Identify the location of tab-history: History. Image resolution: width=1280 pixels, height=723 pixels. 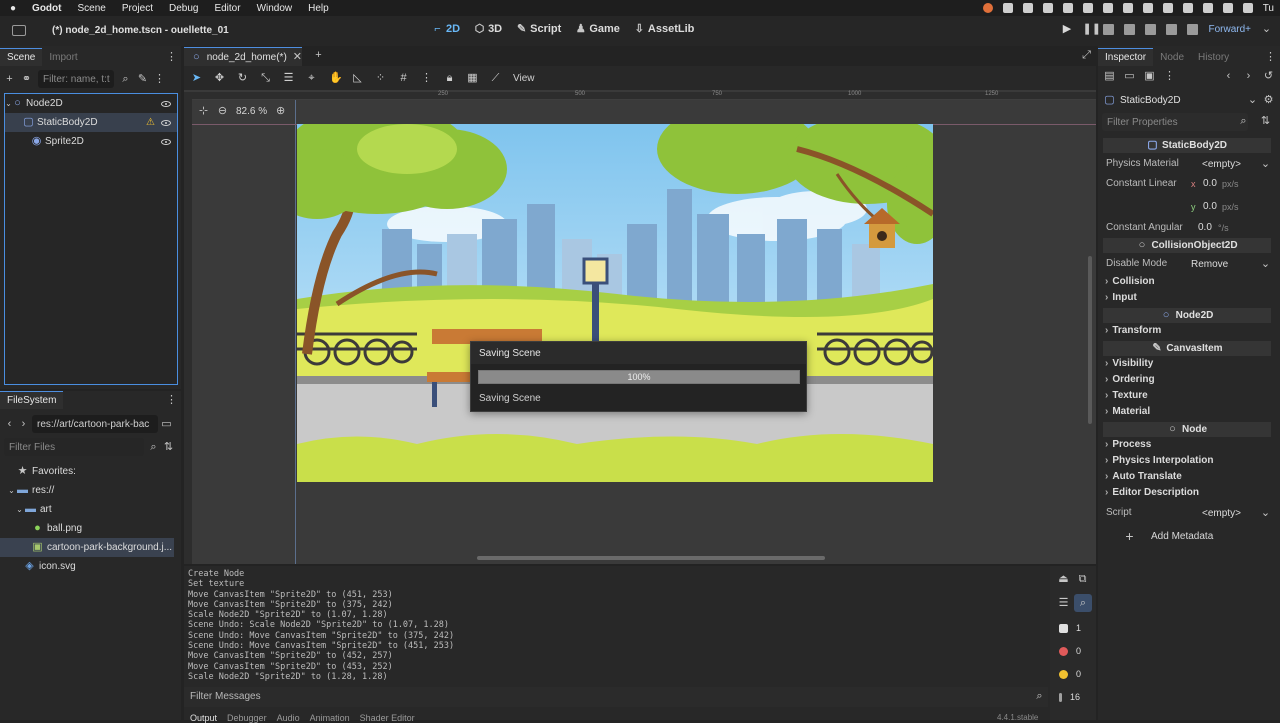
(1213, 57).